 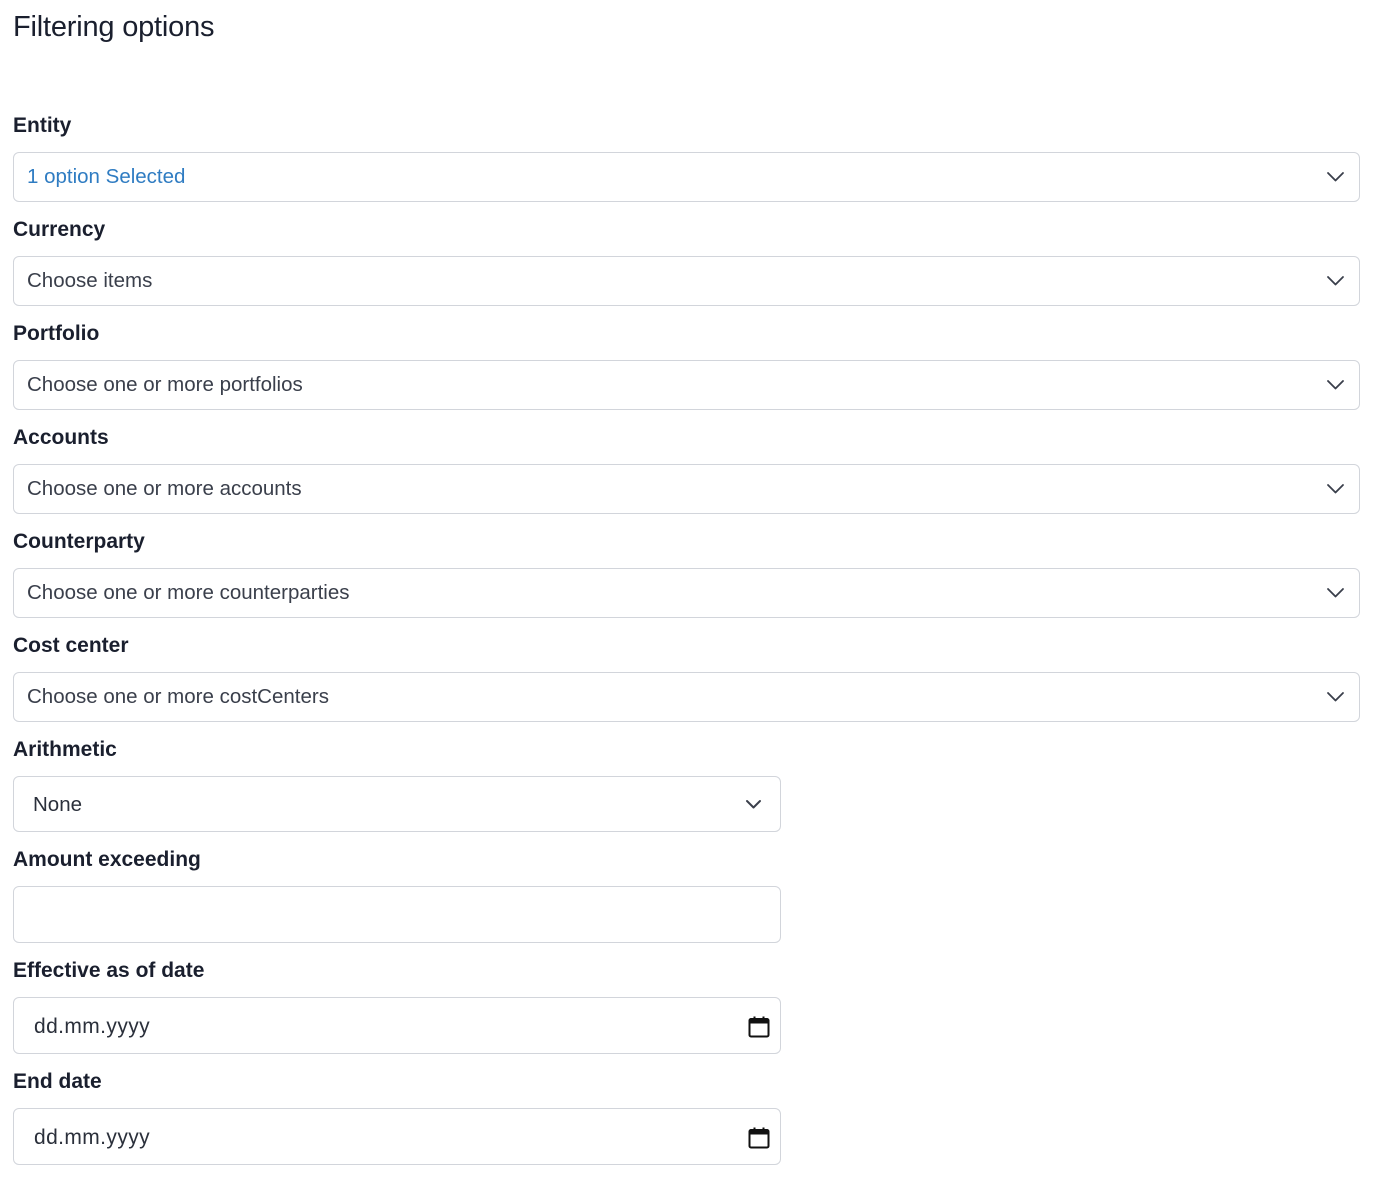 What do you see at coordinates (42, 125) in the screenshot?
I see `entity-label: Entity` at bounding box center [42, 125].